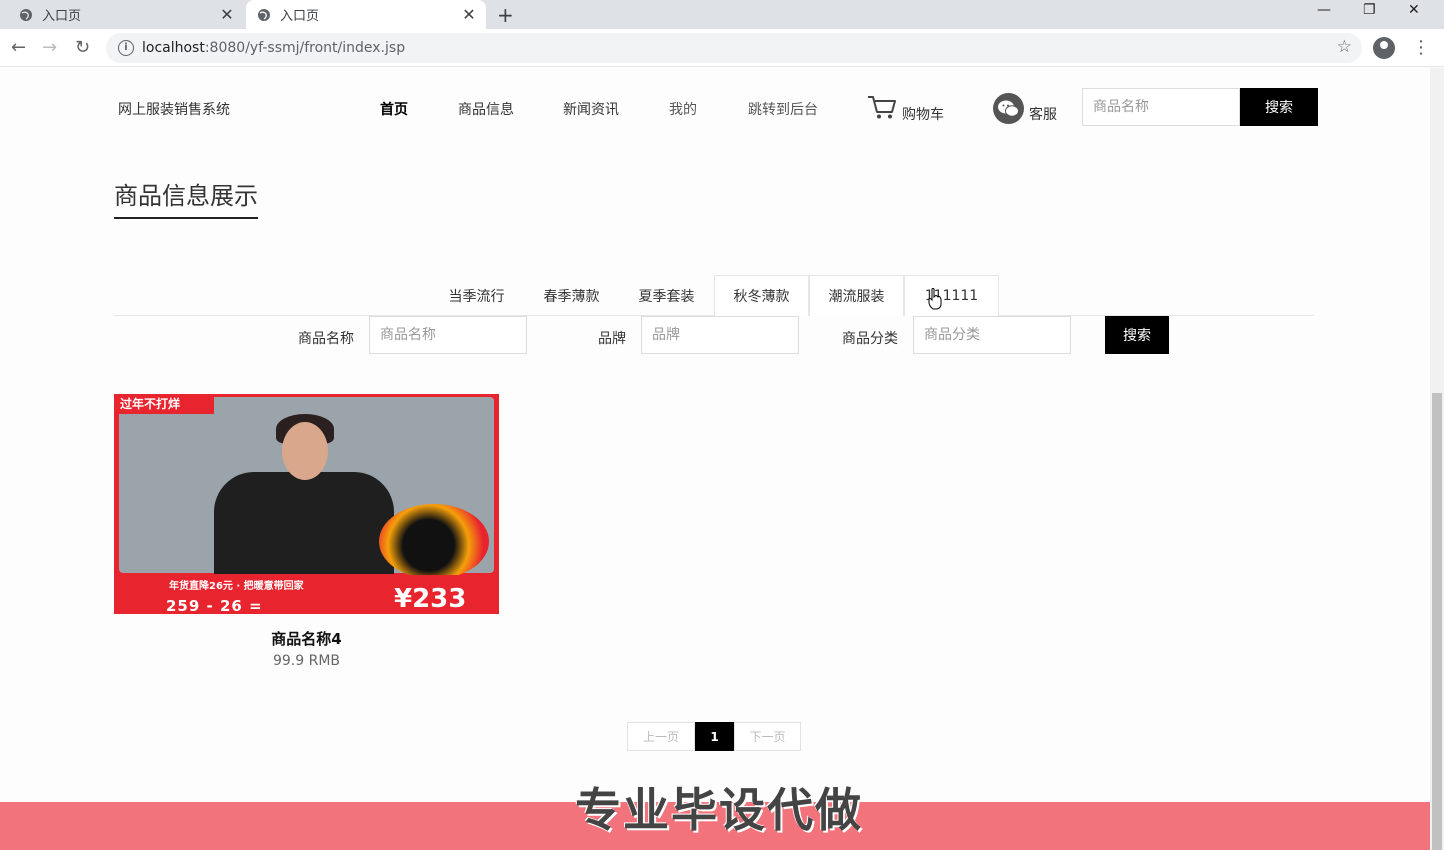  I want to click on price-strip-text: 年货直降26元 · 把暖意带回家, so click(236, 586).